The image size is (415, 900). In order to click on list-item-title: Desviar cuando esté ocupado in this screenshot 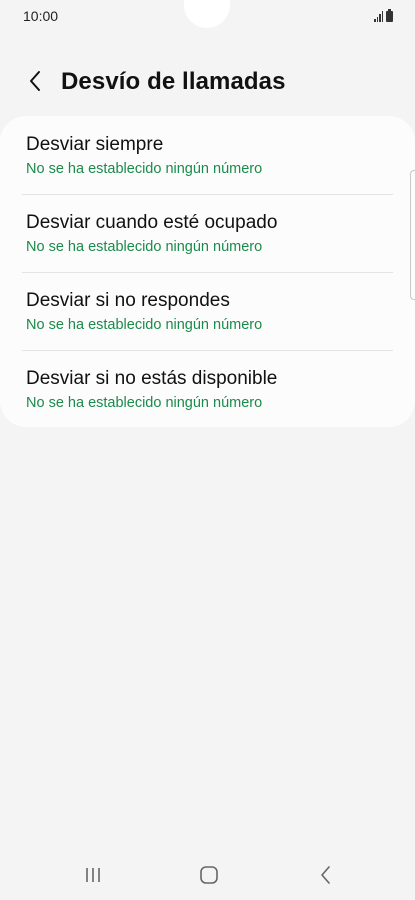, I will do `click(152, 222)`.